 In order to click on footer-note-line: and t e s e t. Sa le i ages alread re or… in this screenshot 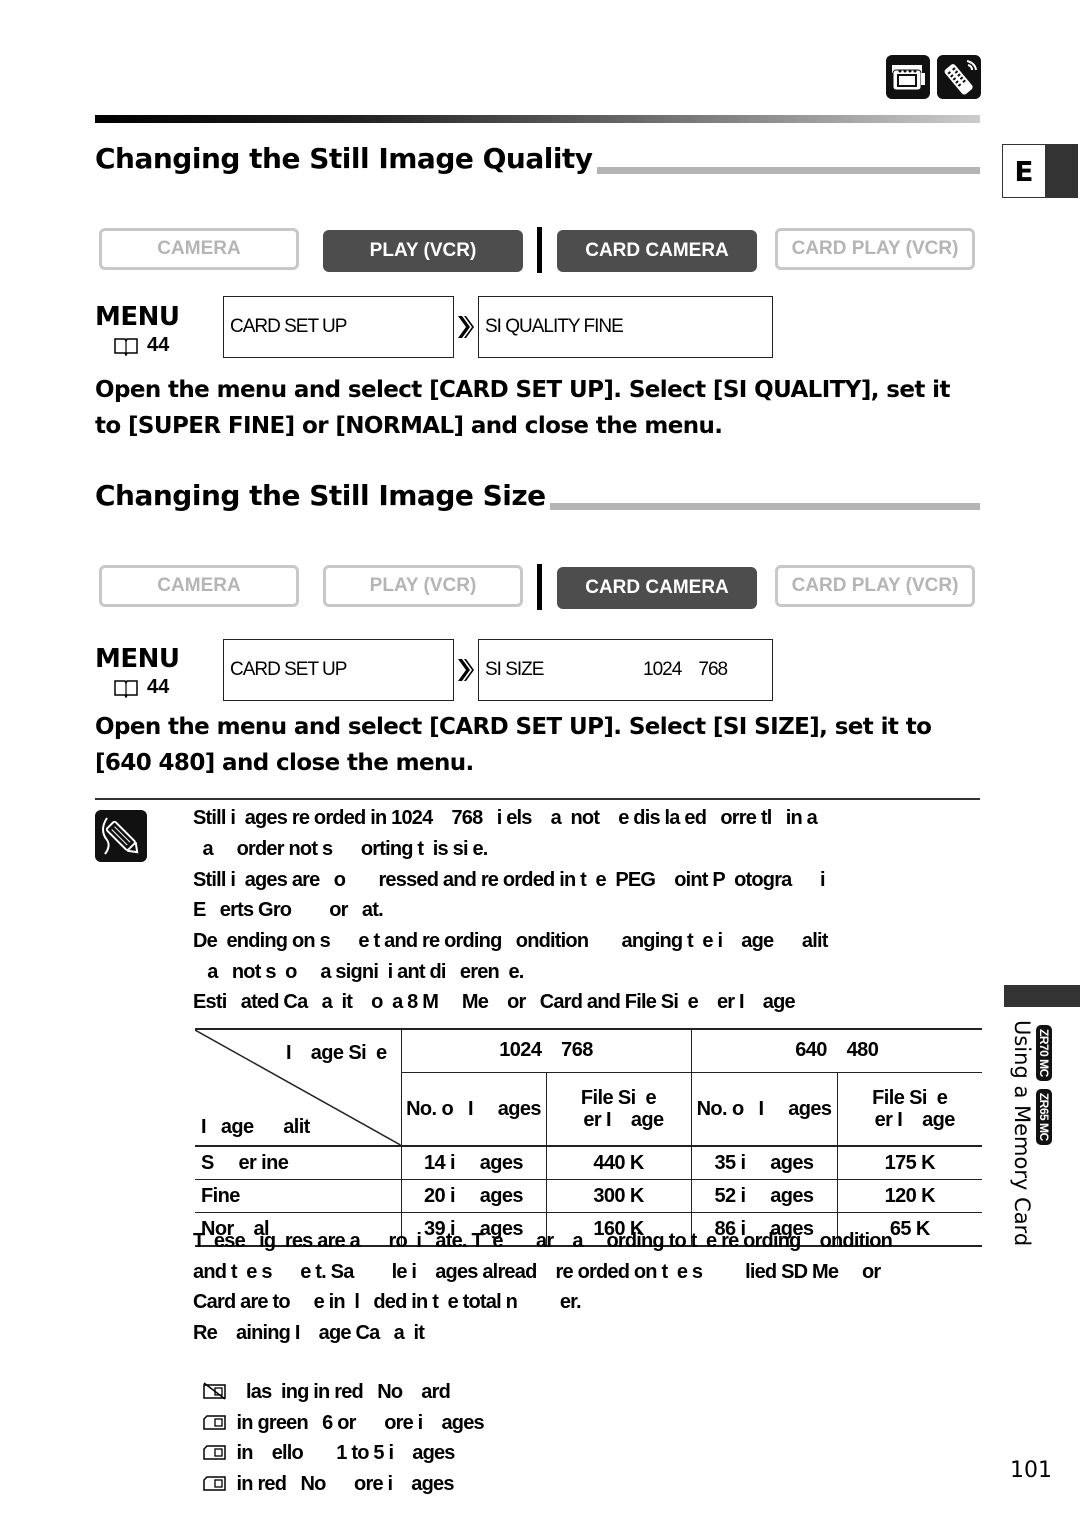, I will do `click(537, 1272)`.